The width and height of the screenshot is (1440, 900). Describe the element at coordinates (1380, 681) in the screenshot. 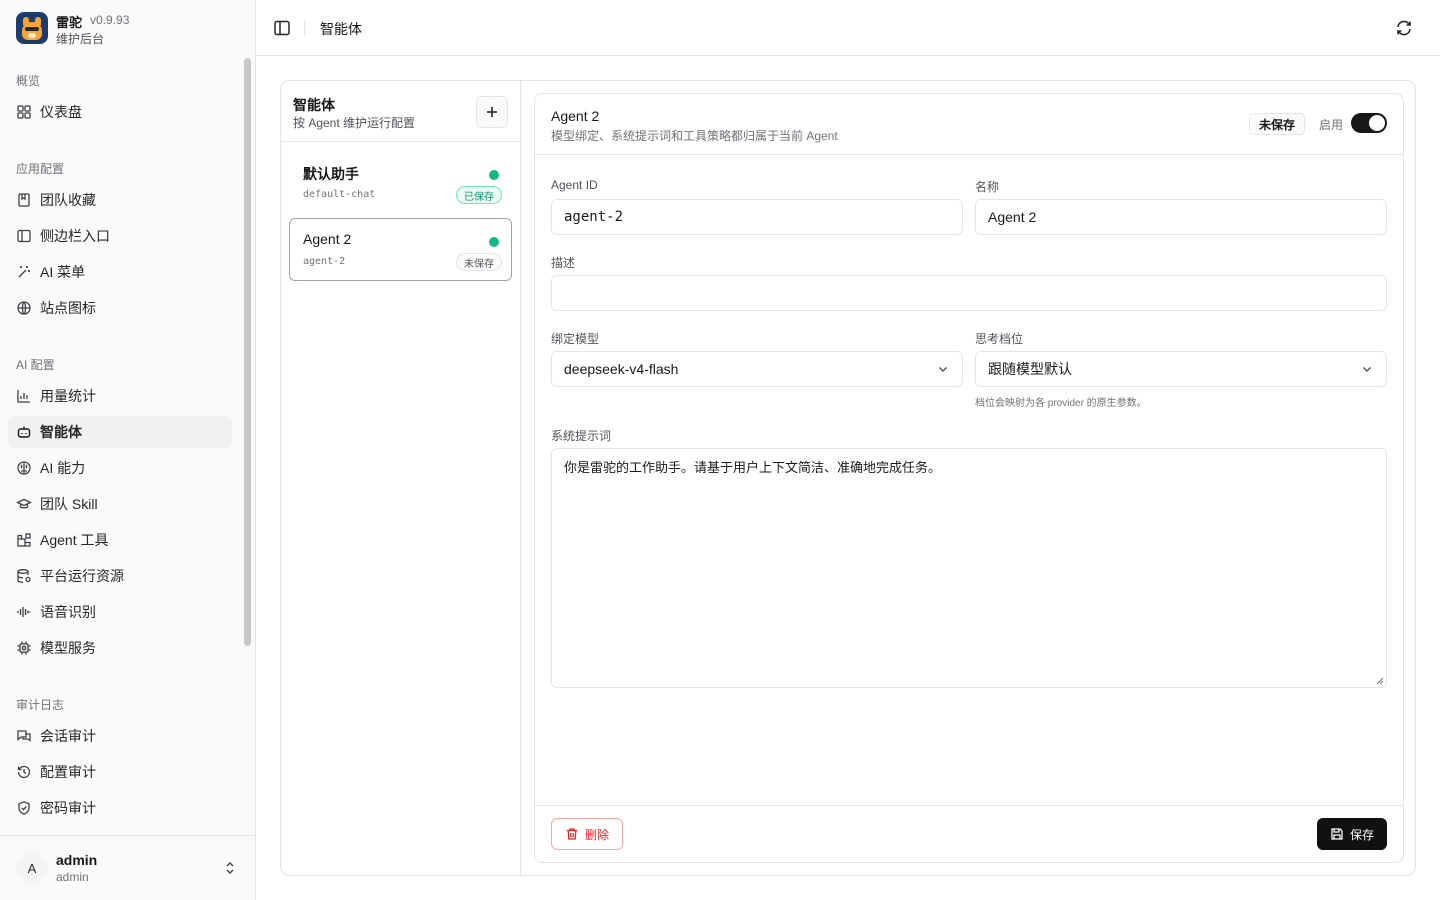

I see `resize-grip-icon` at that location.